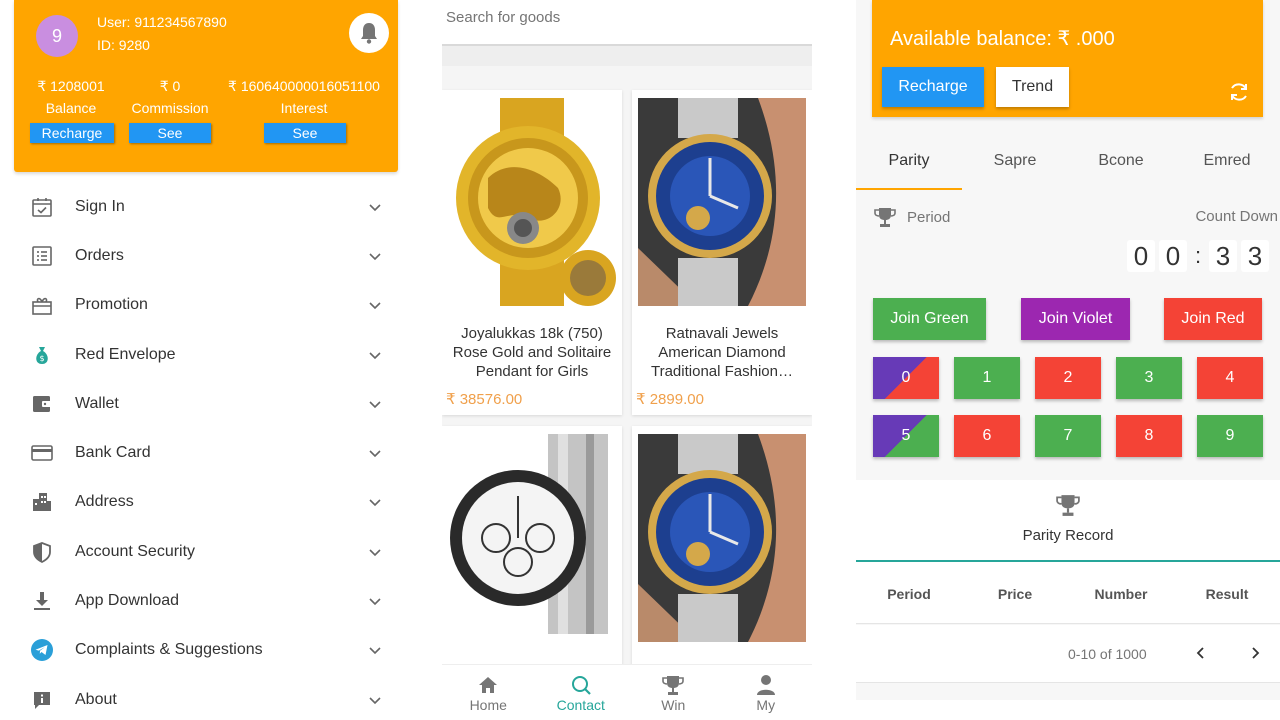 The image size is (1280, 720). What do you see at coordinates (206, 551) in the screenshot?
I see `menu-item-account-security: Account Security` at bounding box center [206, 551].